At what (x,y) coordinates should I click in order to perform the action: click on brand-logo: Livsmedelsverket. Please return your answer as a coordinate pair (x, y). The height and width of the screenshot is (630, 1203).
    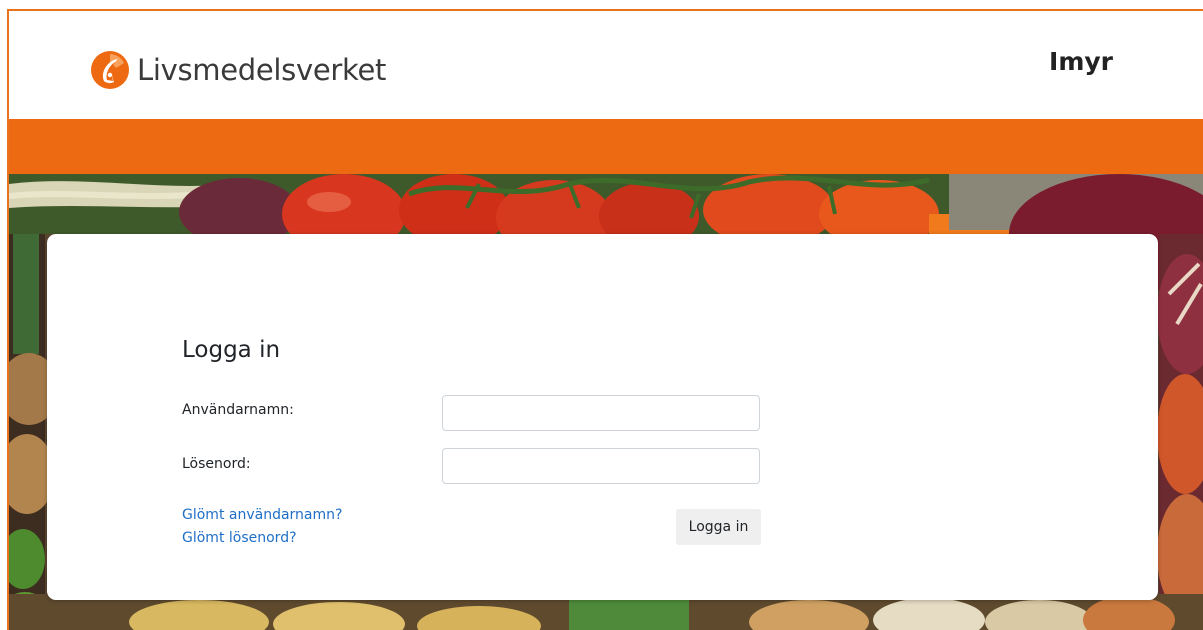
    Looking at the image, I should click on (238, 70).